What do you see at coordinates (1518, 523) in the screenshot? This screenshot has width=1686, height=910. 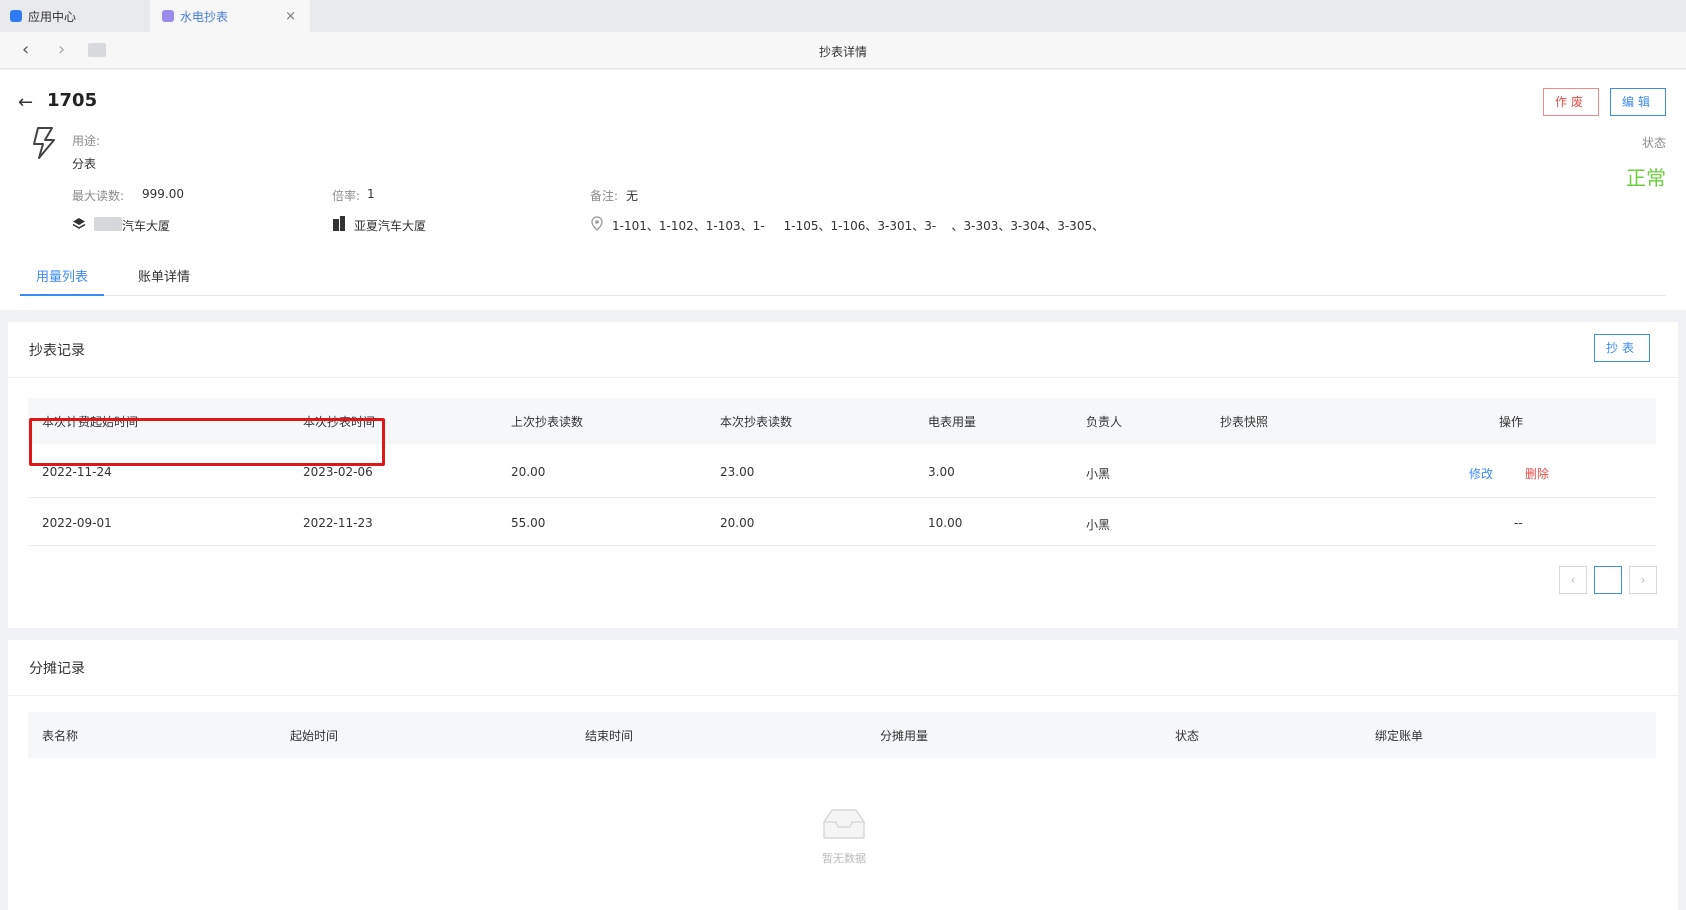 I see `cell-actions-empty: --` at bounding box center [1518, 523].